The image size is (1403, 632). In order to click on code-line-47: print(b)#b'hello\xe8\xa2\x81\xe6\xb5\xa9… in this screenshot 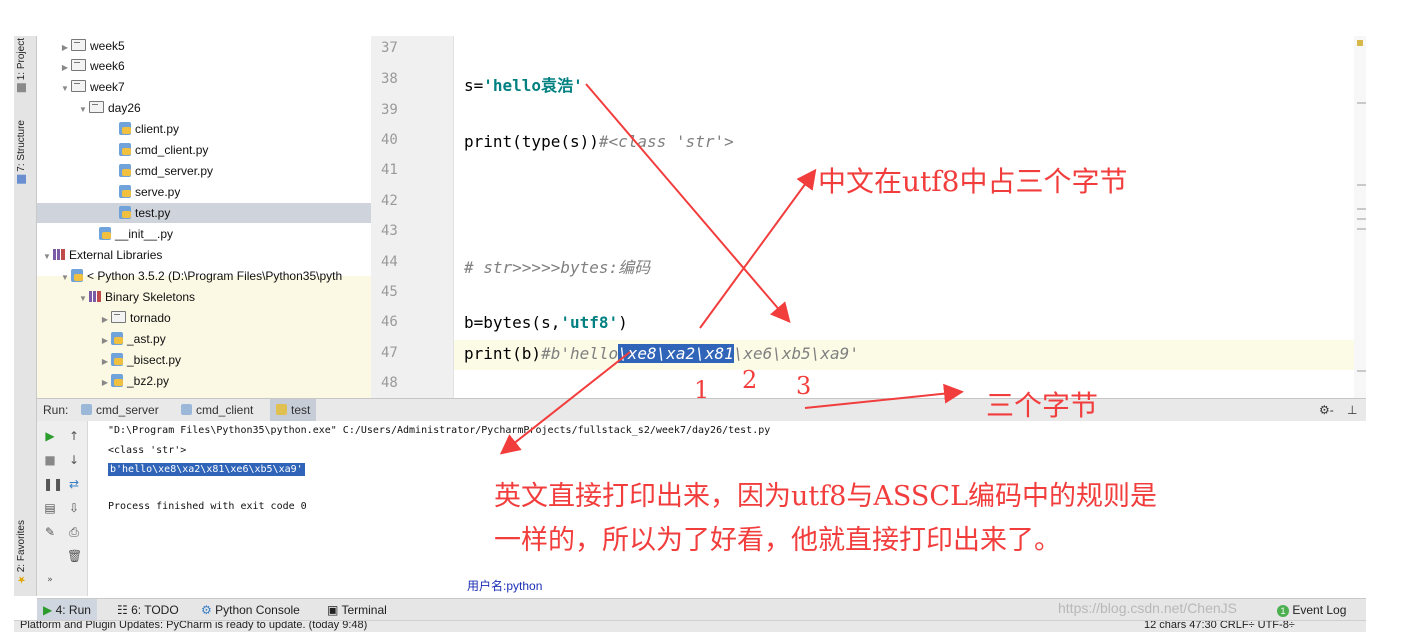, I will do `click(661, 353)`.